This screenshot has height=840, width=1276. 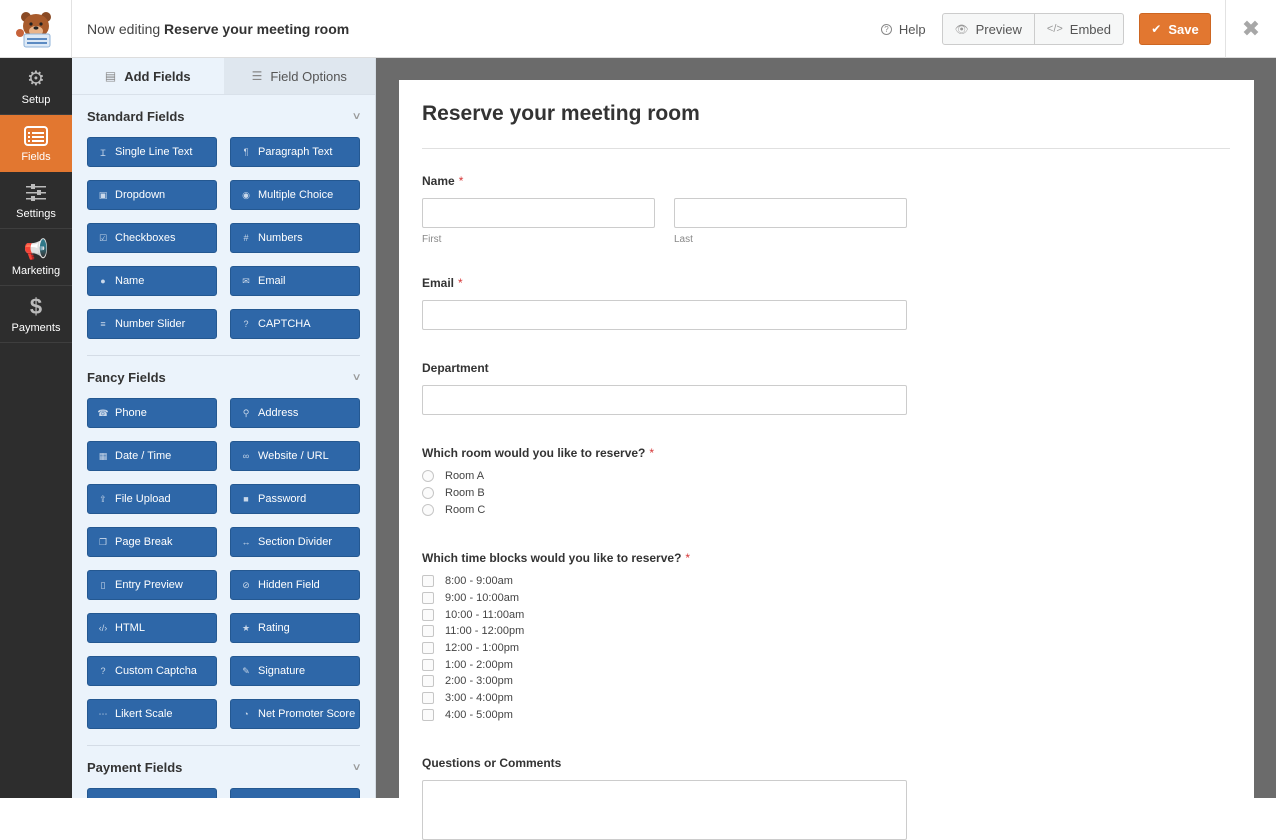 I want to click on help-button: ? Help, so click(x=903, y=29).